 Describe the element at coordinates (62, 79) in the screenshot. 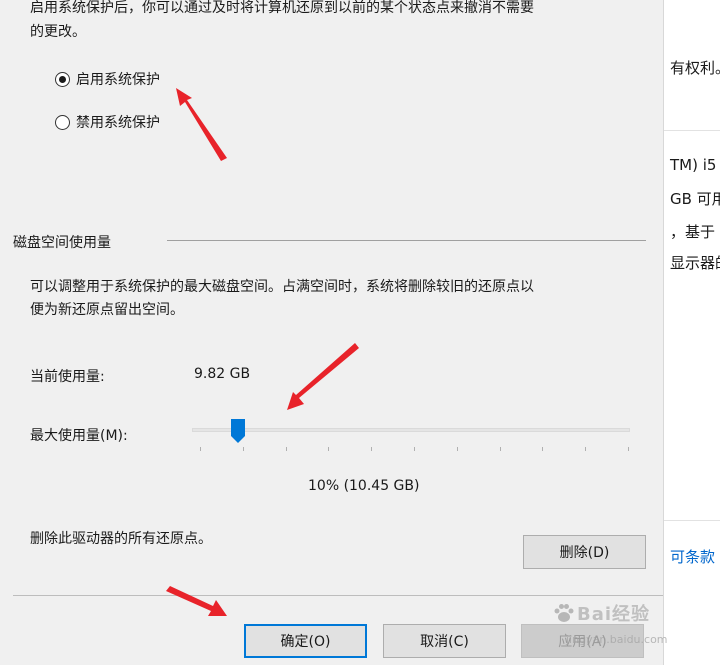

I see `radio-selected-icon` at that location.